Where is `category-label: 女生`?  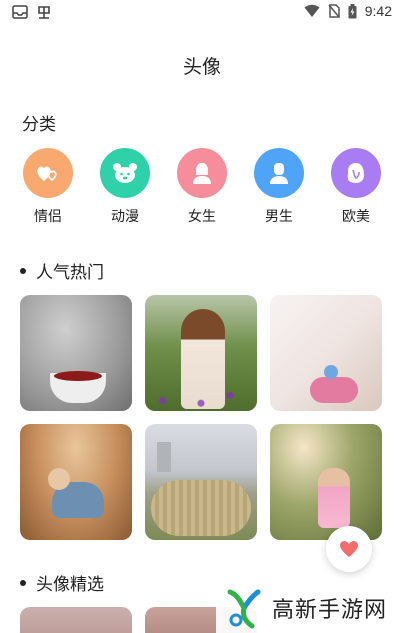
category-label: 女生 is located at coordinates (202, 217).